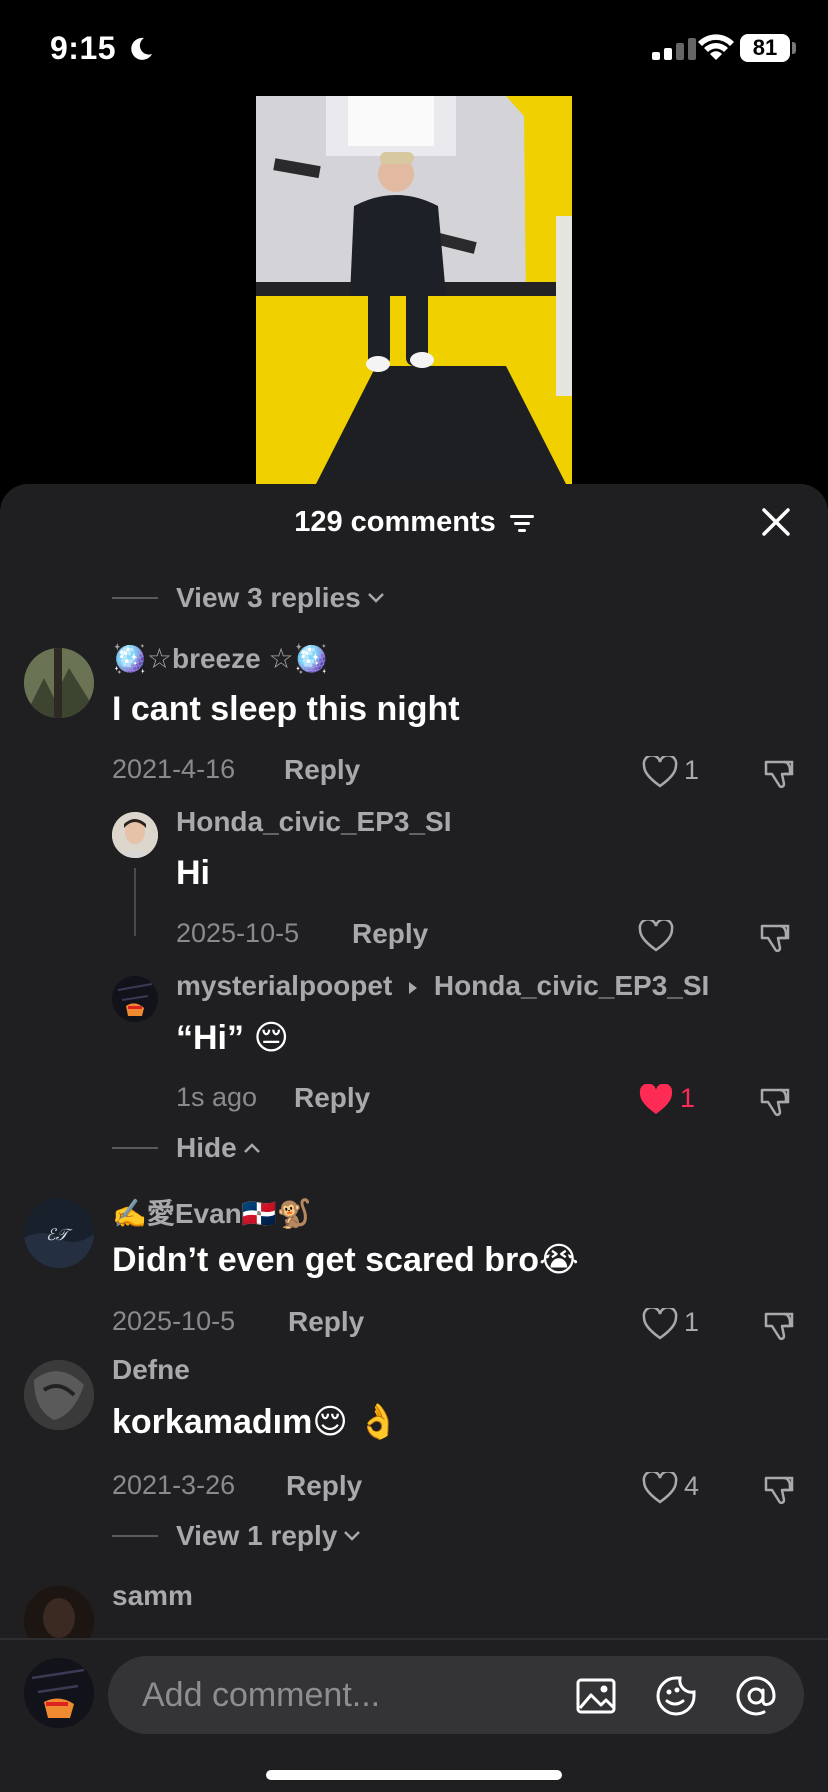 This screenshot has width=828, height=1792. I want to click on video-frame-image, so click(414, 290).